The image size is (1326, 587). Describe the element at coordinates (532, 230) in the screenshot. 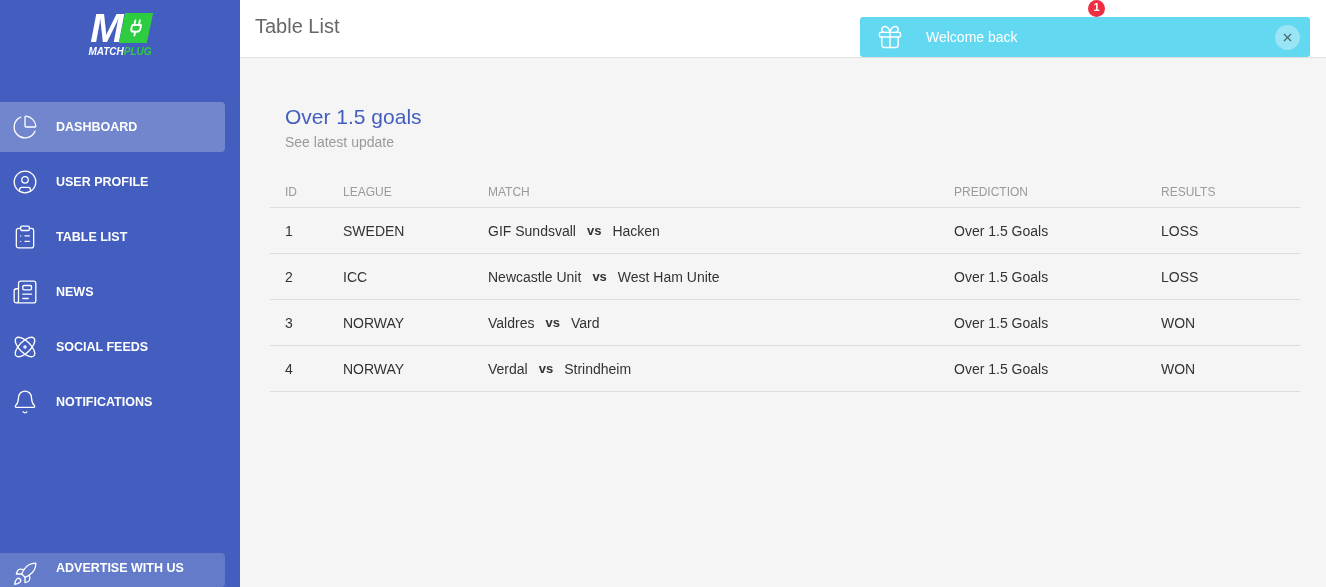

I see `home-team: GIF Sundsvall` at that location.